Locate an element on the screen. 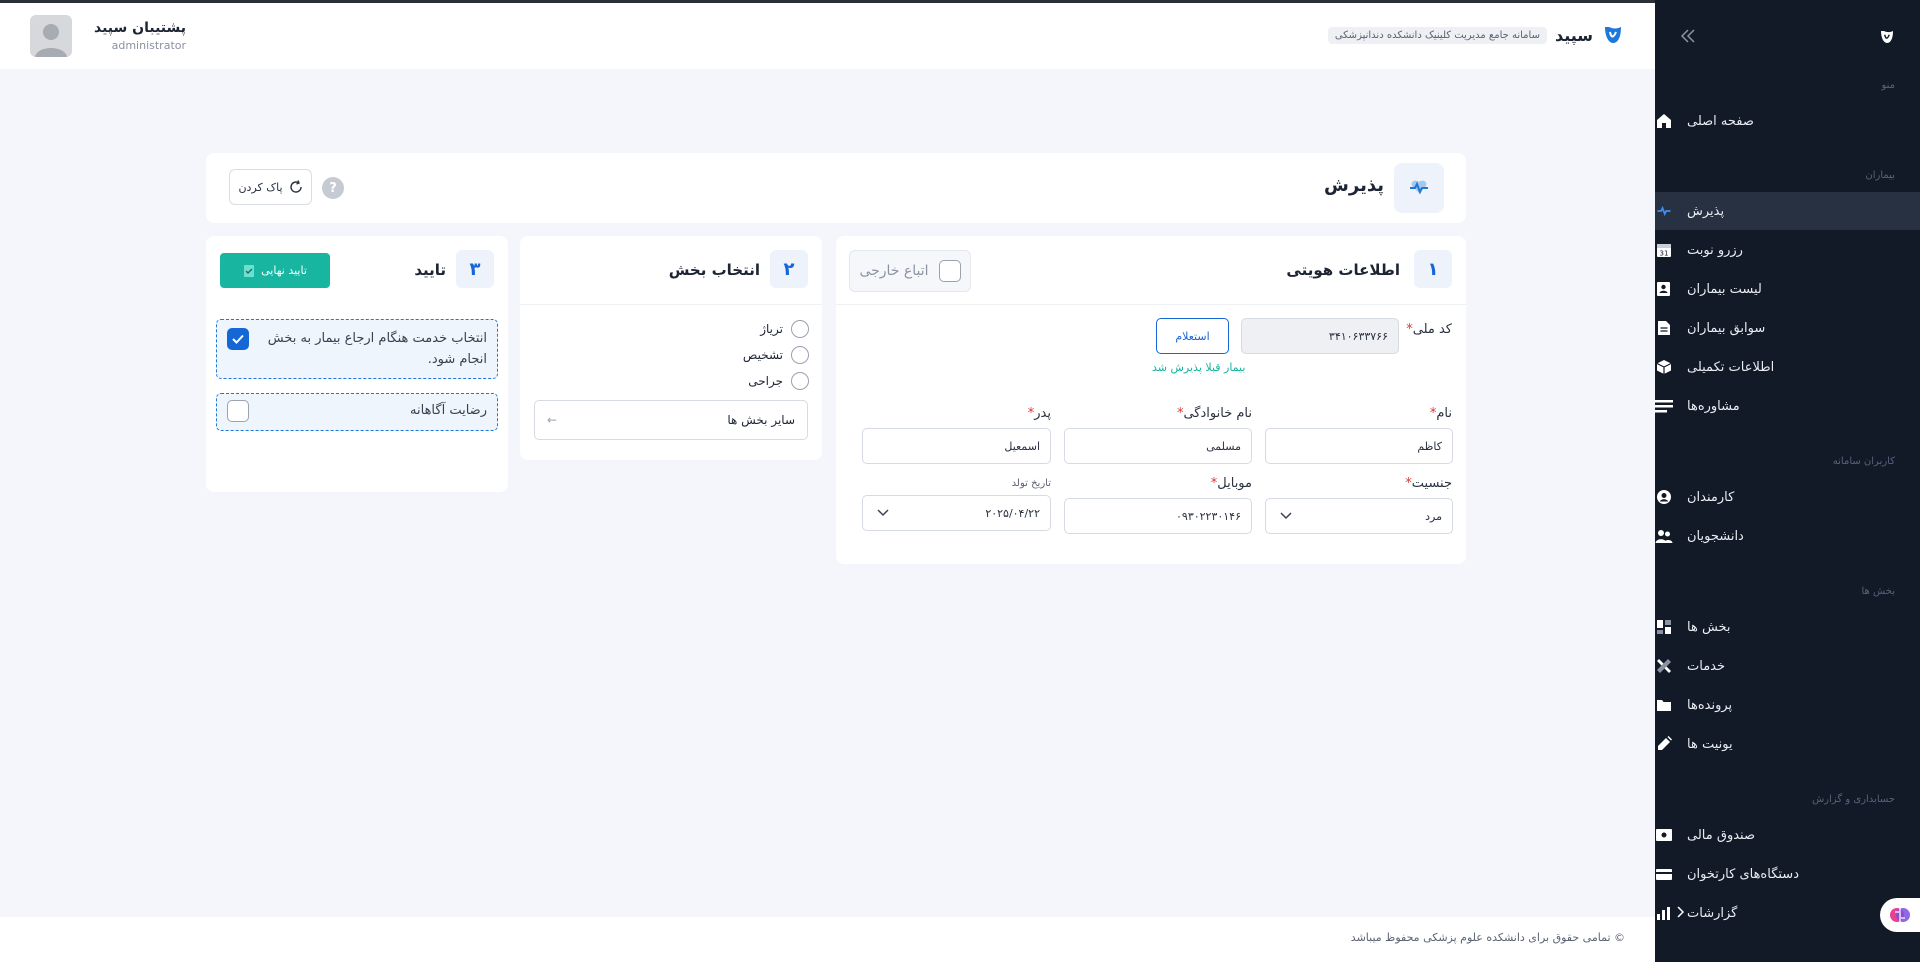 Image resolution: width=1920 pixels, height=962 pixels. sidebar-section-menu: منو is located at coordinates (1888, 85).